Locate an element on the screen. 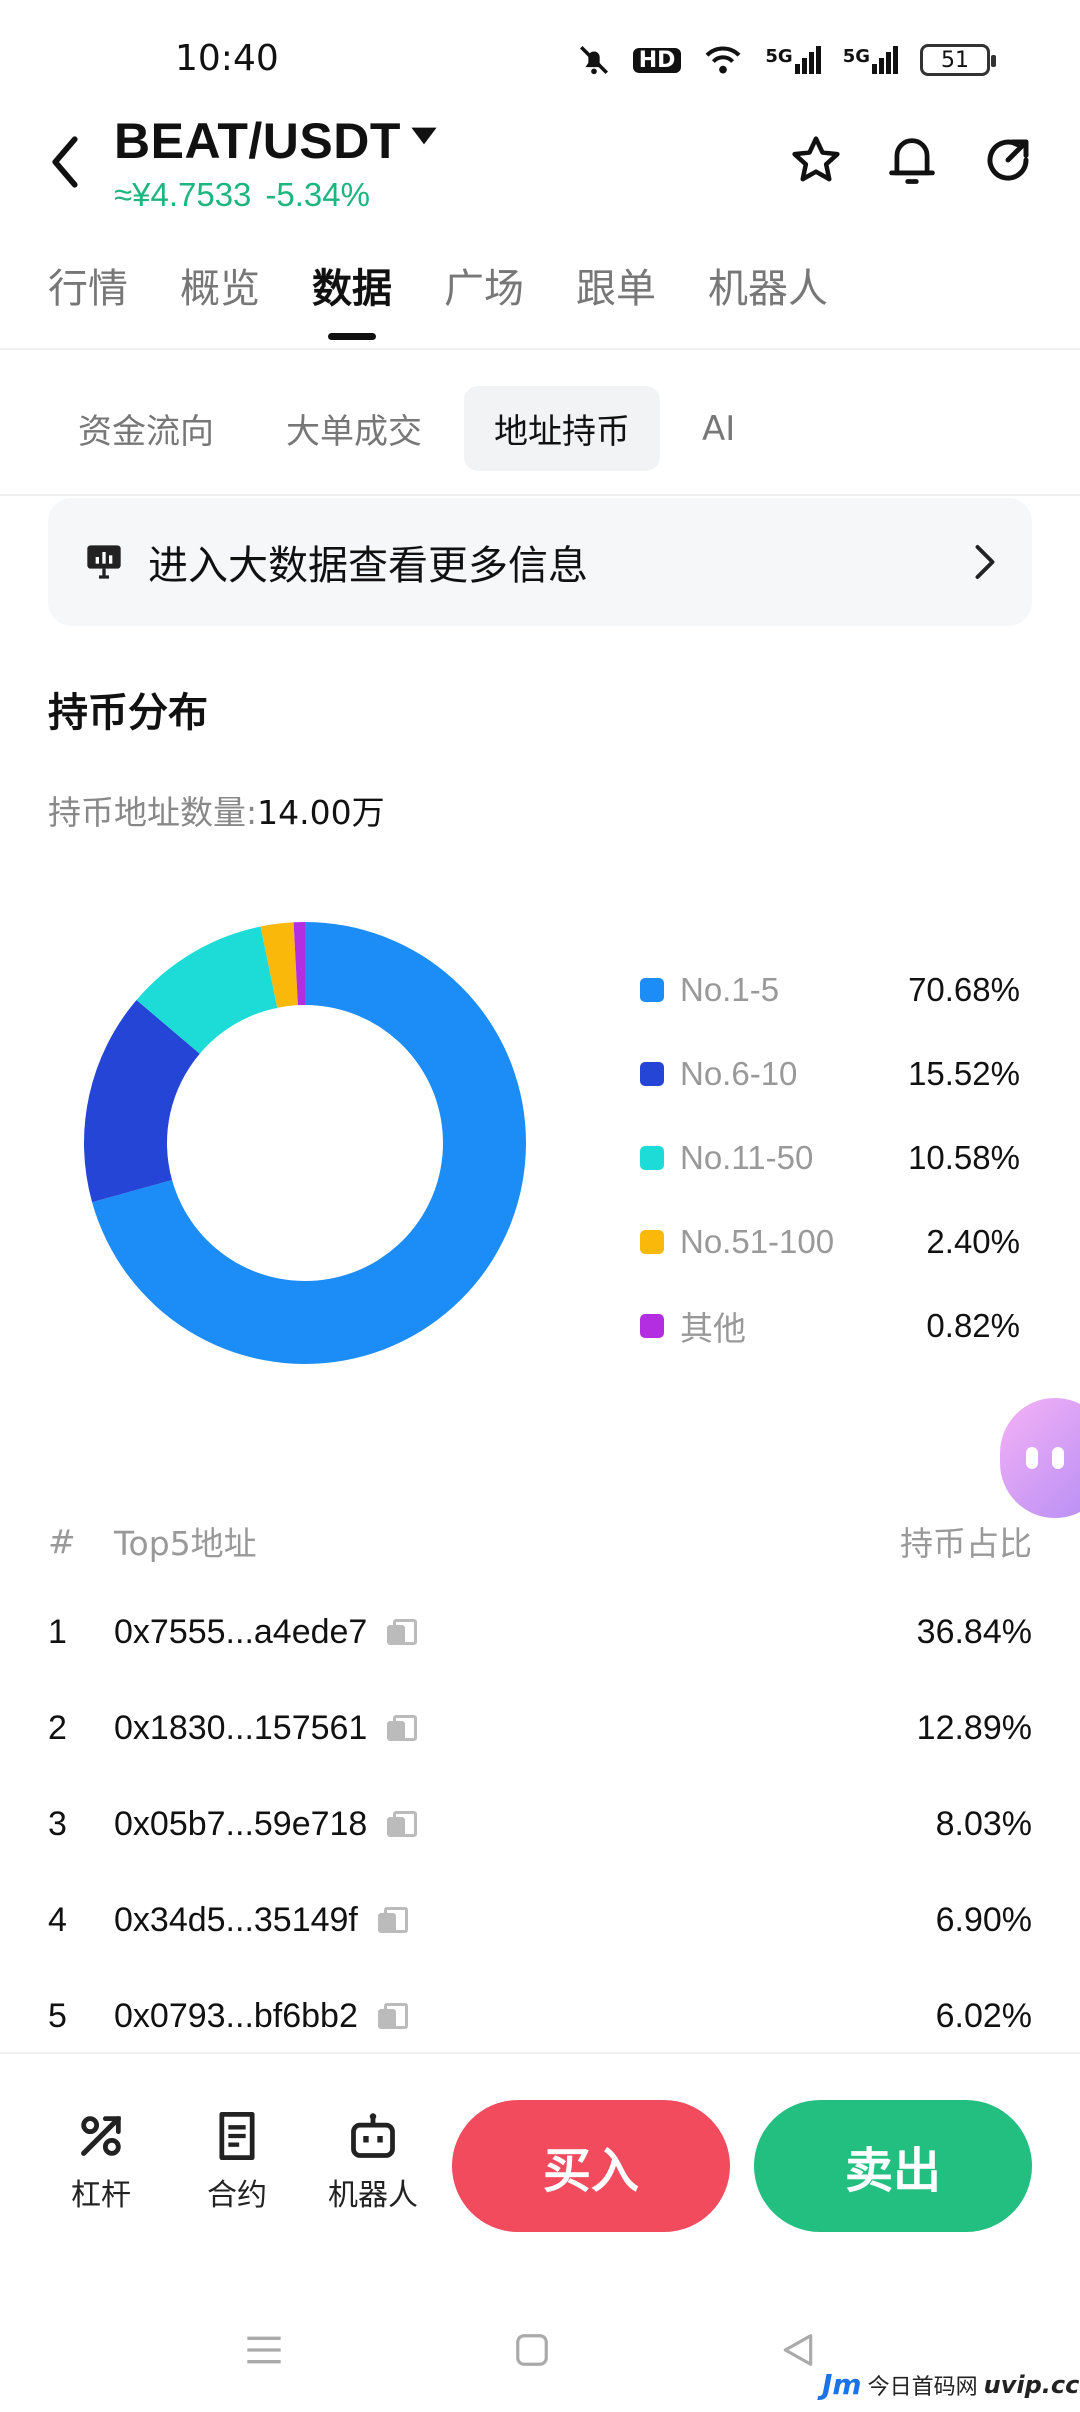 The height and width of the screenshot is (2412, 1080). section-title: 持币分布 is located at coordinates (128, 713).